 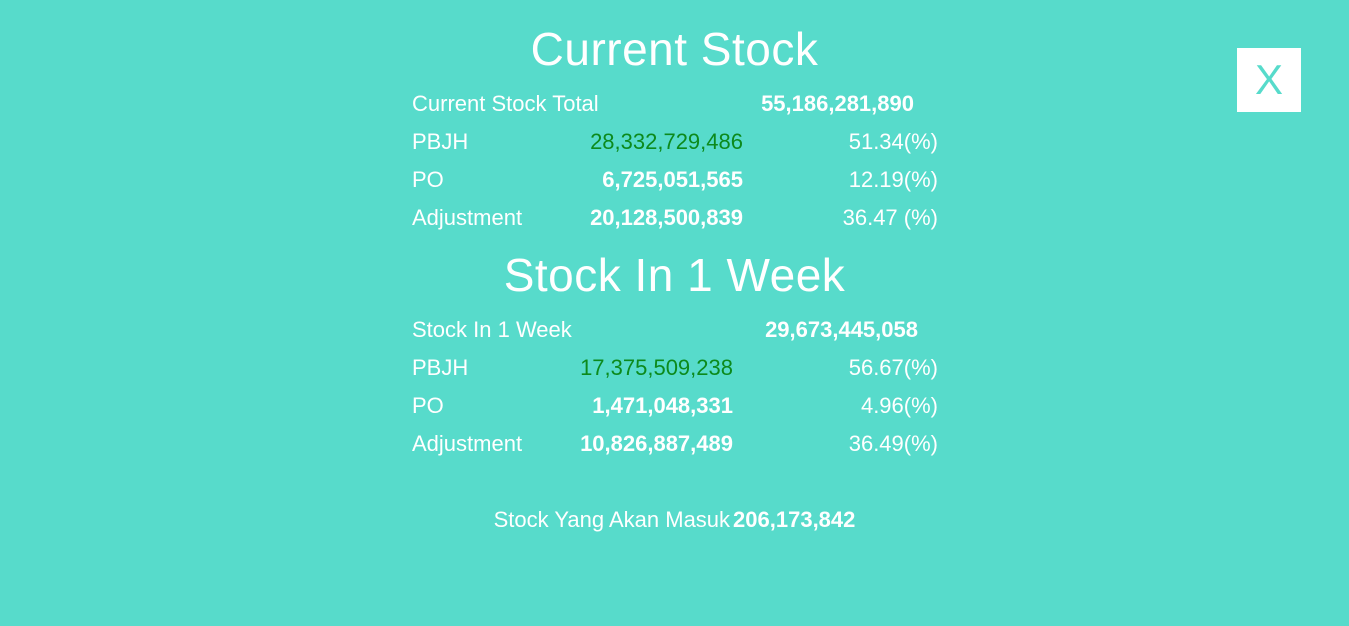 I want to click on stock-week-adjustment-label: Adjustment, so click(x=467, y=443).